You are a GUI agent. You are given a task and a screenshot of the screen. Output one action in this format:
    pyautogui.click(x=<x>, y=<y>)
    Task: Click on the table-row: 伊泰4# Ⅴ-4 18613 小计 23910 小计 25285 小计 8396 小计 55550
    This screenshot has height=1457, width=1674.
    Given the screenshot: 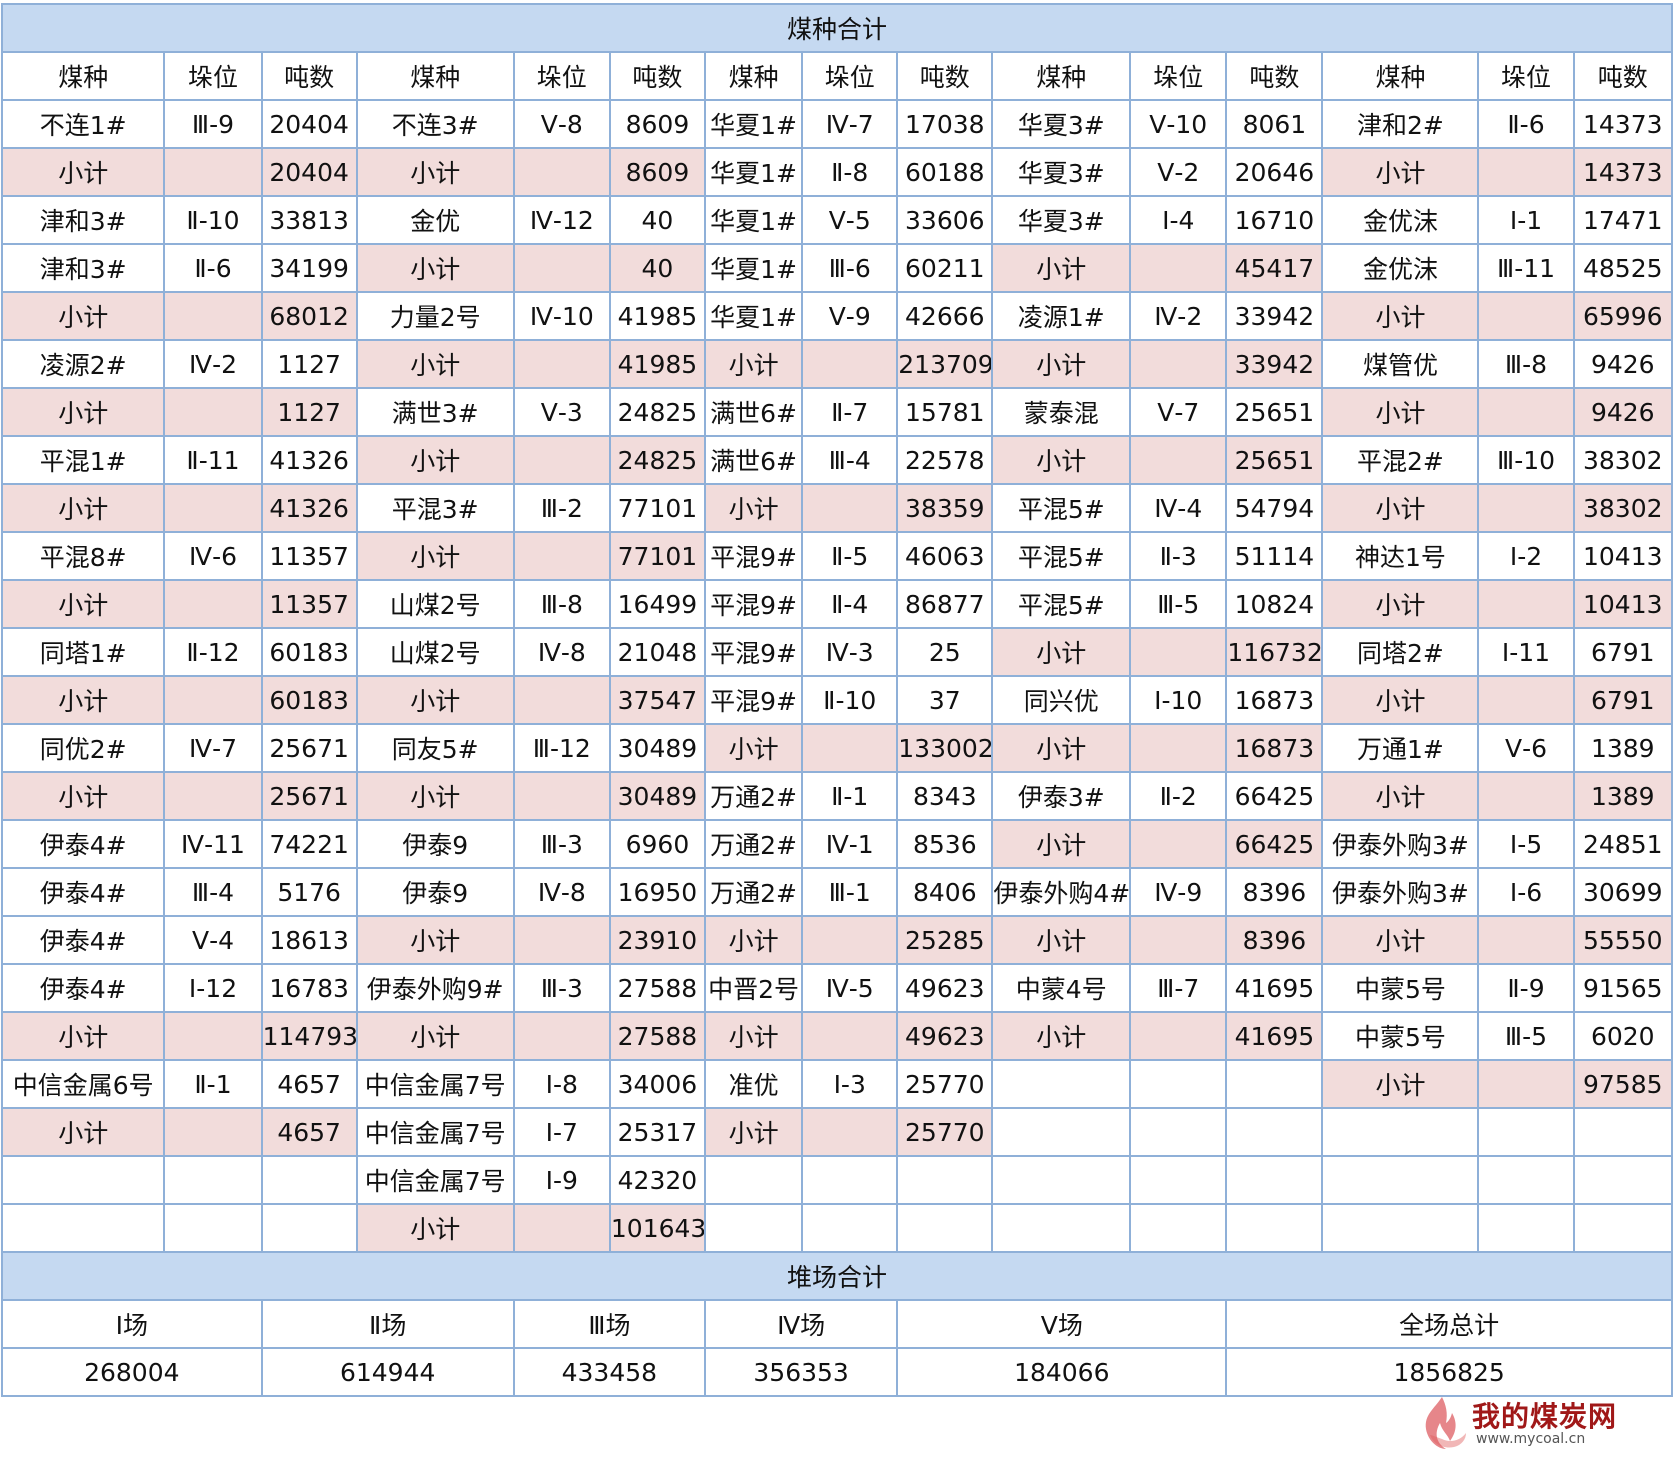 What is the action you would take?
    pyautogui.click(x=837, y=940)
    